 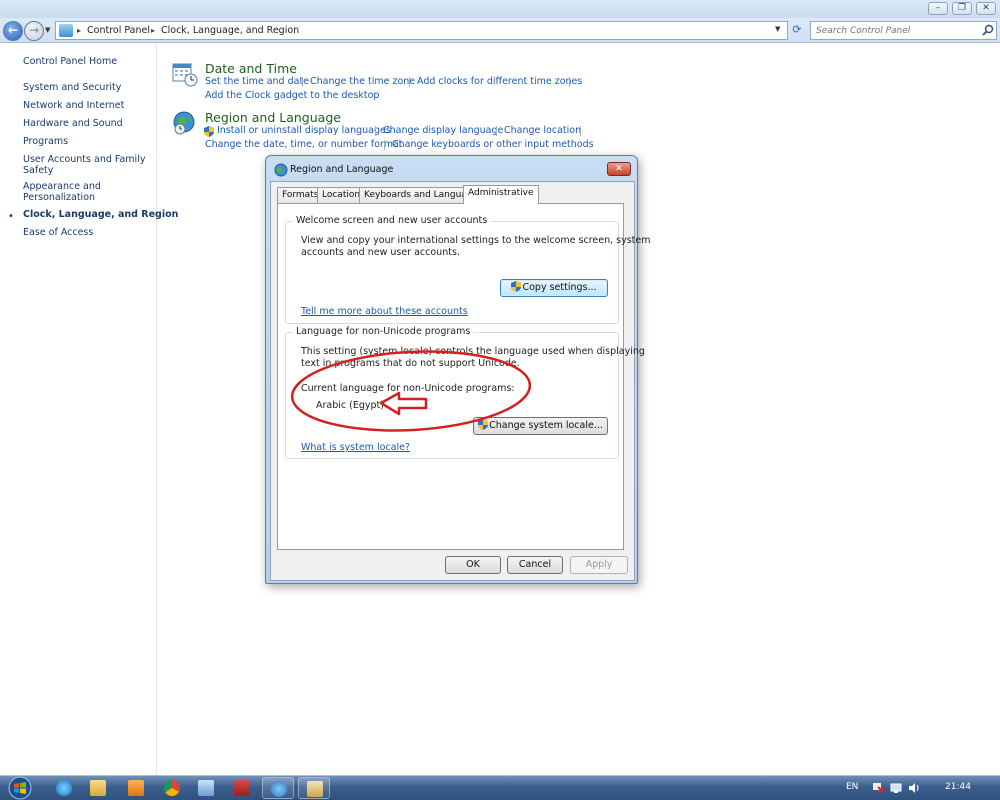 I want to click on search-box, so click(x=903, y=30).